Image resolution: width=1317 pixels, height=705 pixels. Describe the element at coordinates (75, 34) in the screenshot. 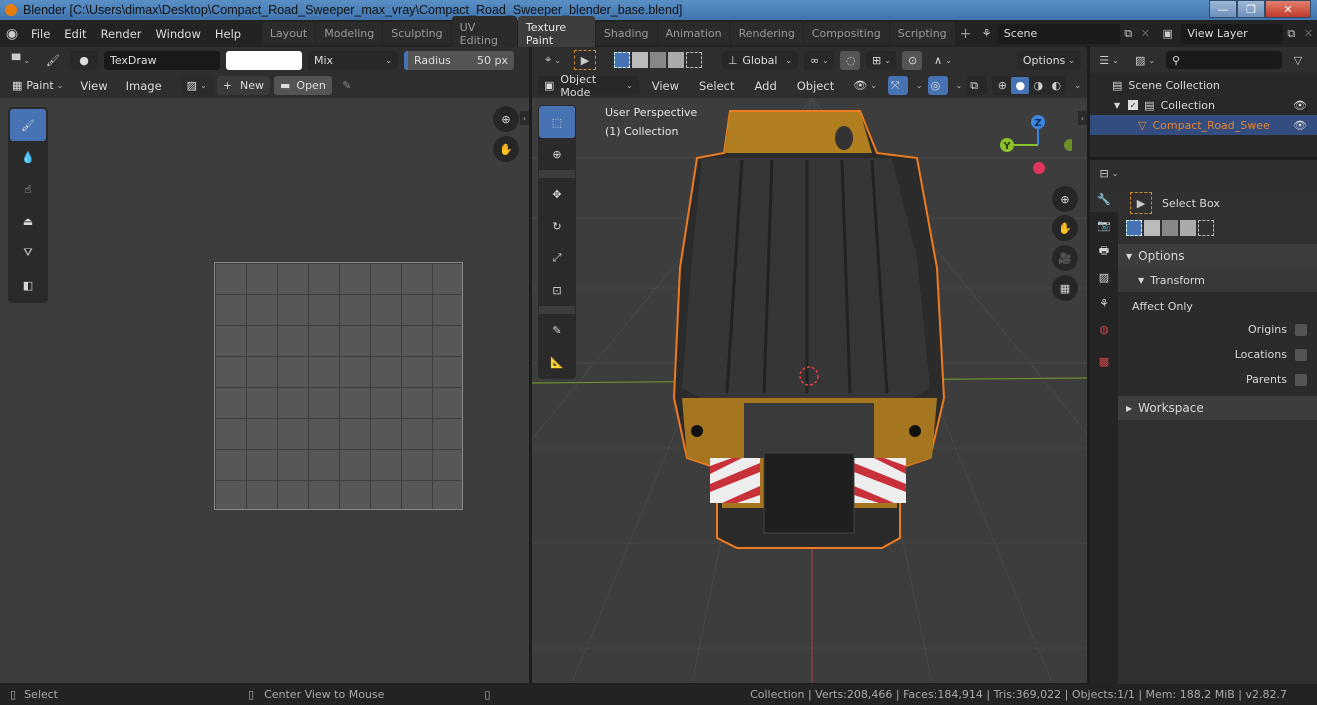

I see `menu-edit: Edit` at that location.